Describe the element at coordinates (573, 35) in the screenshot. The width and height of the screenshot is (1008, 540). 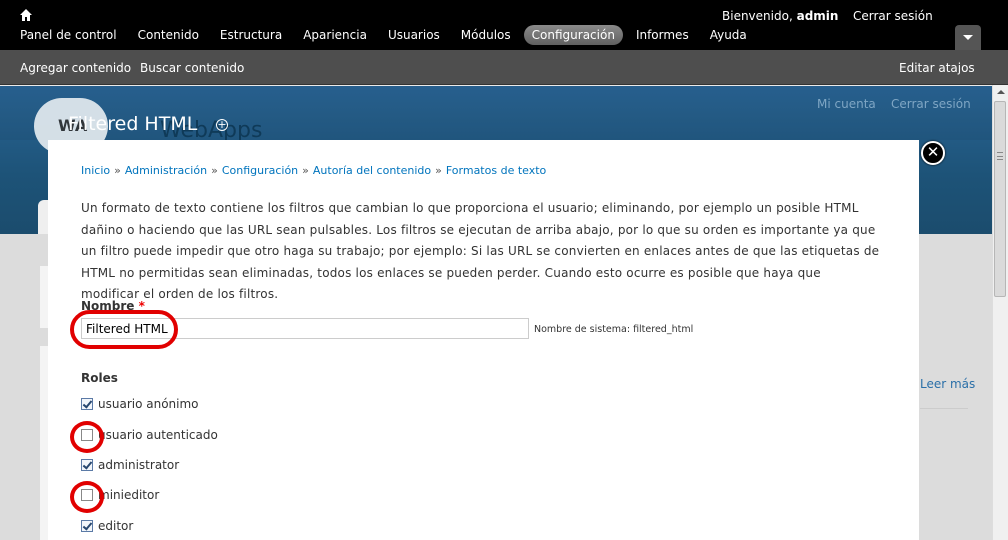
I see `menu-item-configuration: Configuración` at that location.